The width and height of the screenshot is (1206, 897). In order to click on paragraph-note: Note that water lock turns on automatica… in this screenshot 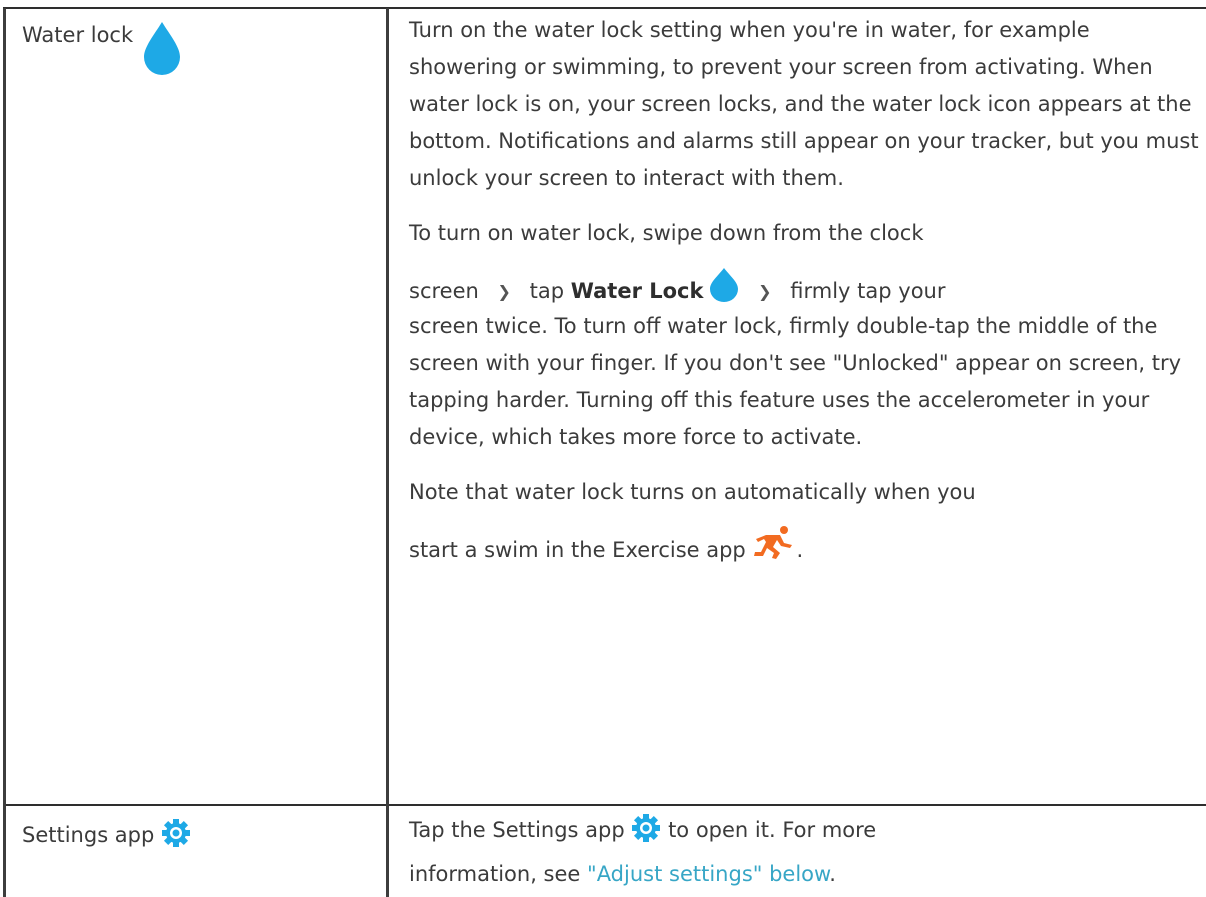, I will do `click(807, 492)`.